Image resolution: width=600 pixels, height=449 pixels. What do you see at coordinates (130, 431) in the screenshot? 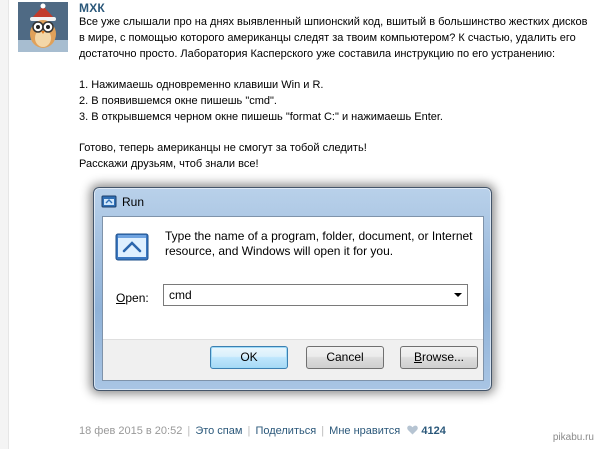
I see `post-date: 18 фев 2015 в 20:52` at bounding box center [130, 431].